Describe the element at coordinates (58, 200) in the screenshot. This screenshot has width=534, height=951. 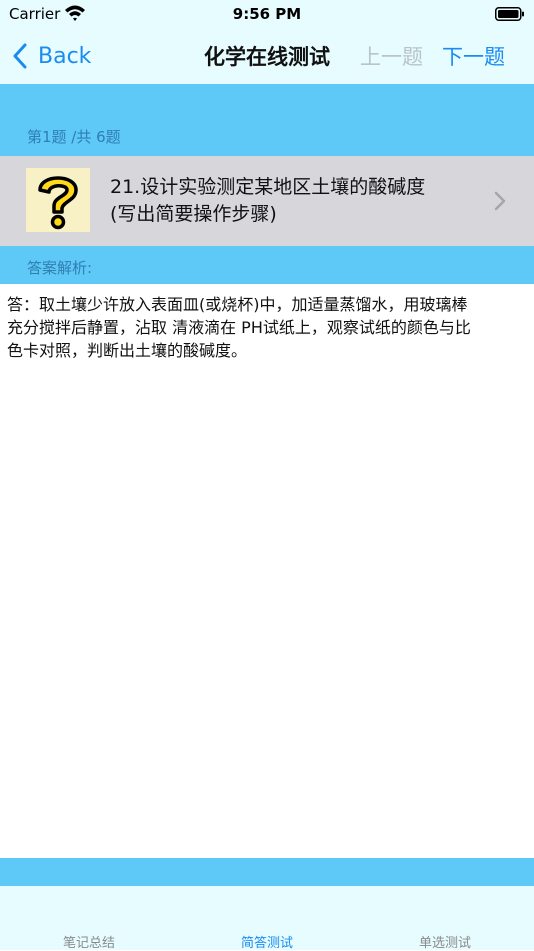
I see `question-mark-icon` at that location.